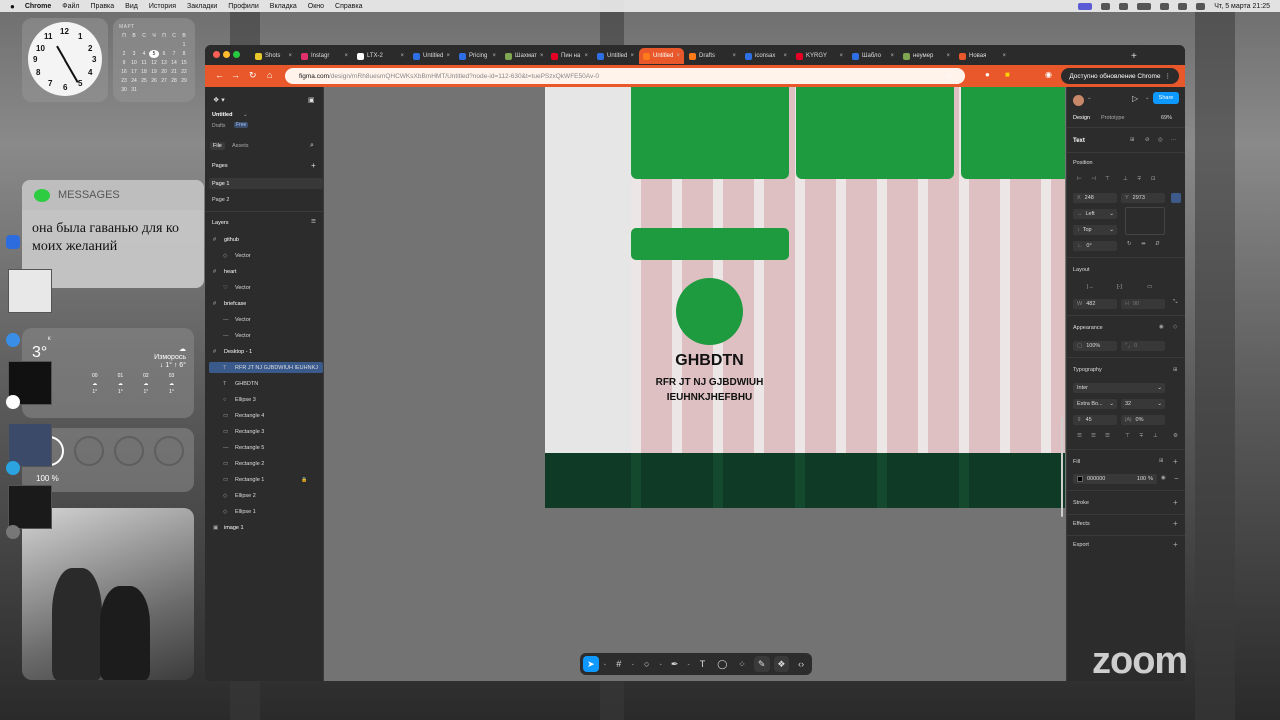 This screenshot has width=1280, height=720. What do you see at coordinates (1141, 436) in the screenshot?
I see `text-align-middle-icon: ∓` at bounding box center [1141, 436].